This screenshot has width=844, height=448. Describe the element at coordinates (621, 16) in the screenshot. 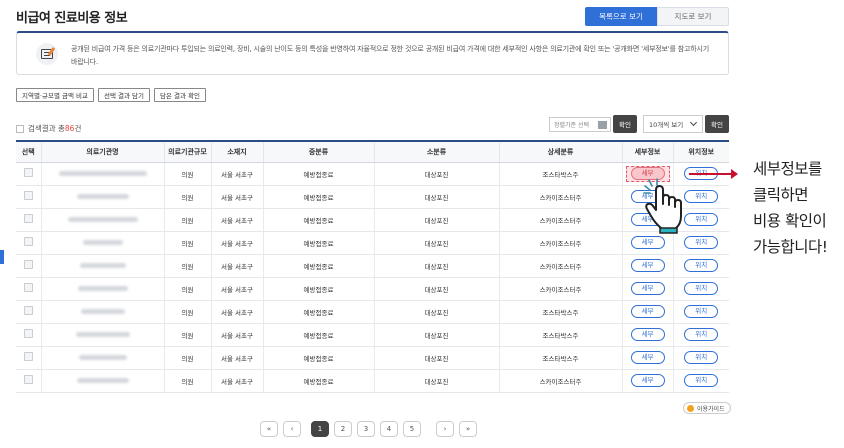

I see `list-view-button: 목록으로 보기` at that location.